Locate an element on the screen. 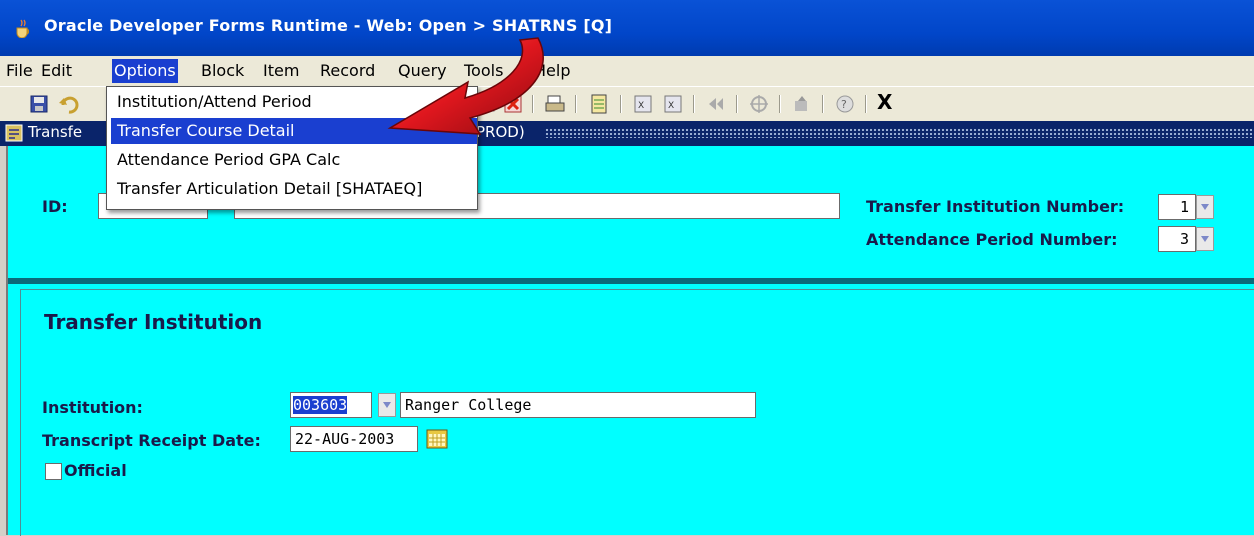  institution-code-selected-text: 003603 is located at coordinates (320, 405).